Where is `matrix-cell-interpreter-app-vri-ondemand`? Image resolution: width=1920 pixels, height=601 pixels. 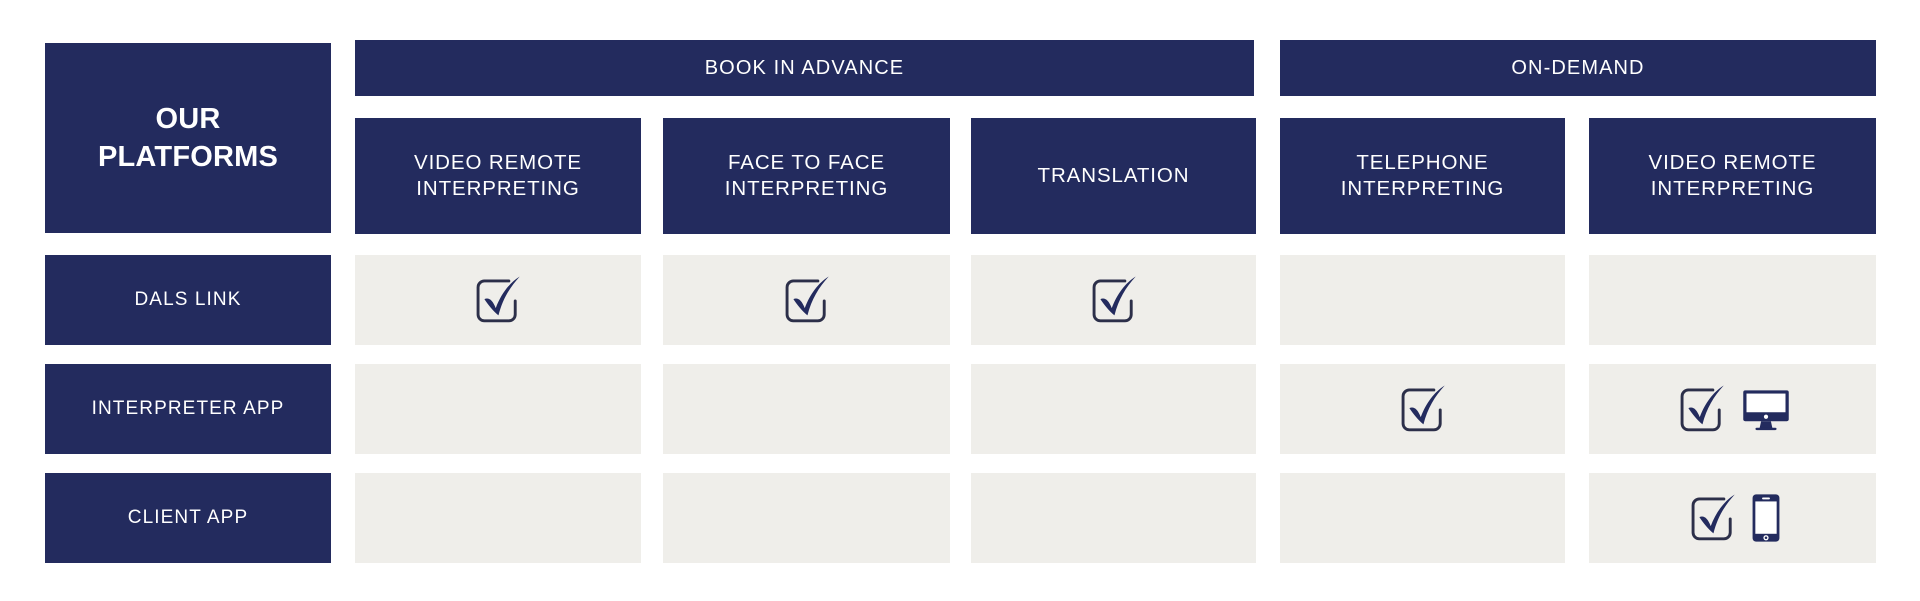 matrix-cell-interpreter-app-vri-ondemand is located at coordinates (1732, 409).